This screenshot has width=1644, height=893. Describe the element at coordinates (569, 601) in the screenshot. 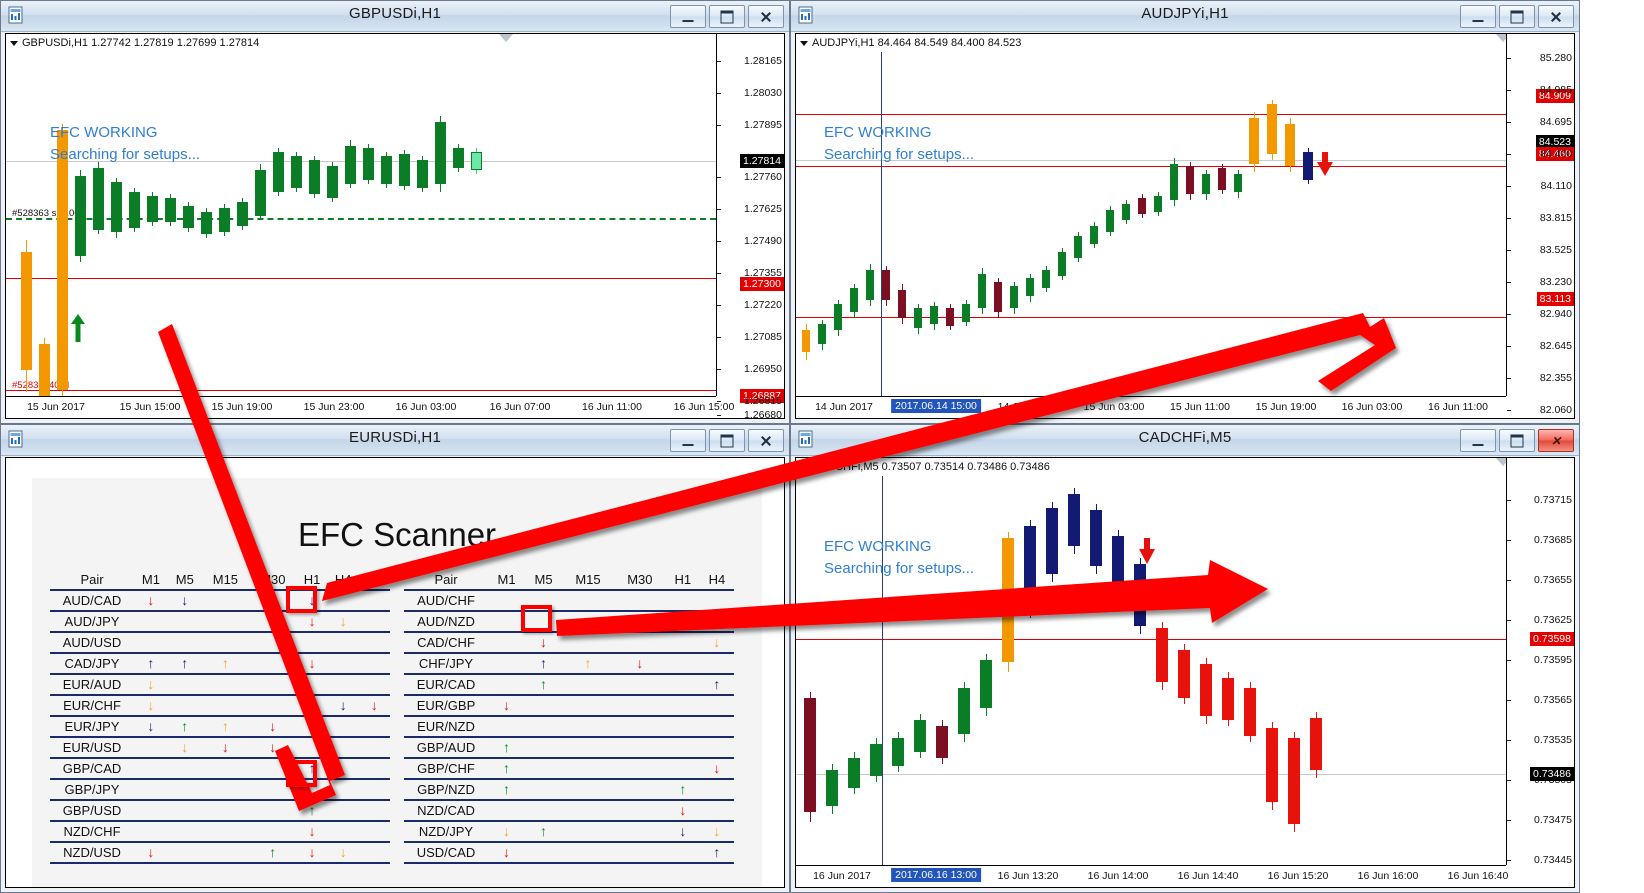

I see `scanner-row: AUD/CHF` at that location.